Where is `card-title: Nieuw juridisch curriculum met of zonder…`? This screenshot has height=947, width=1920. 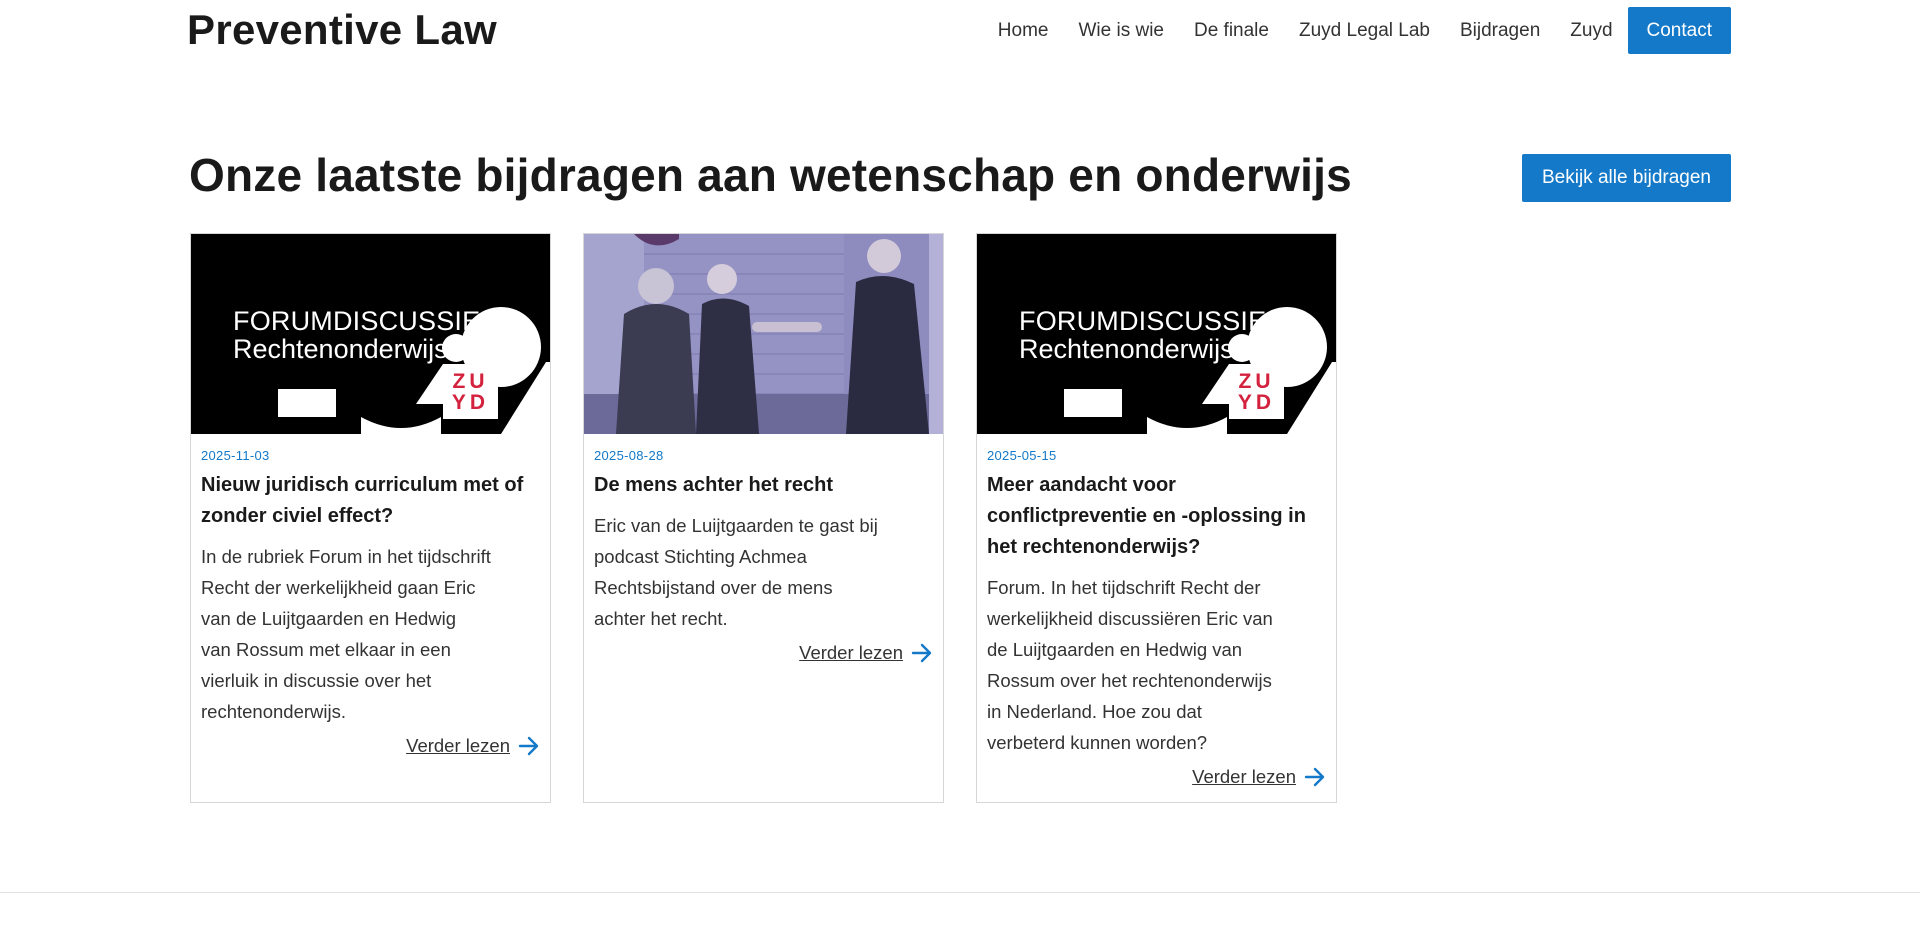
card-title: Nieuw juridisch curriculum met of zonder… is located at coordinates (368, 501).